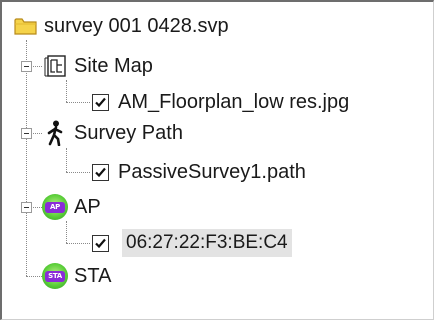  What do you see at coordinates (26, 207) in the screenshot?
I see `ap-collapse-toggle` at bounding box center [26, 207].